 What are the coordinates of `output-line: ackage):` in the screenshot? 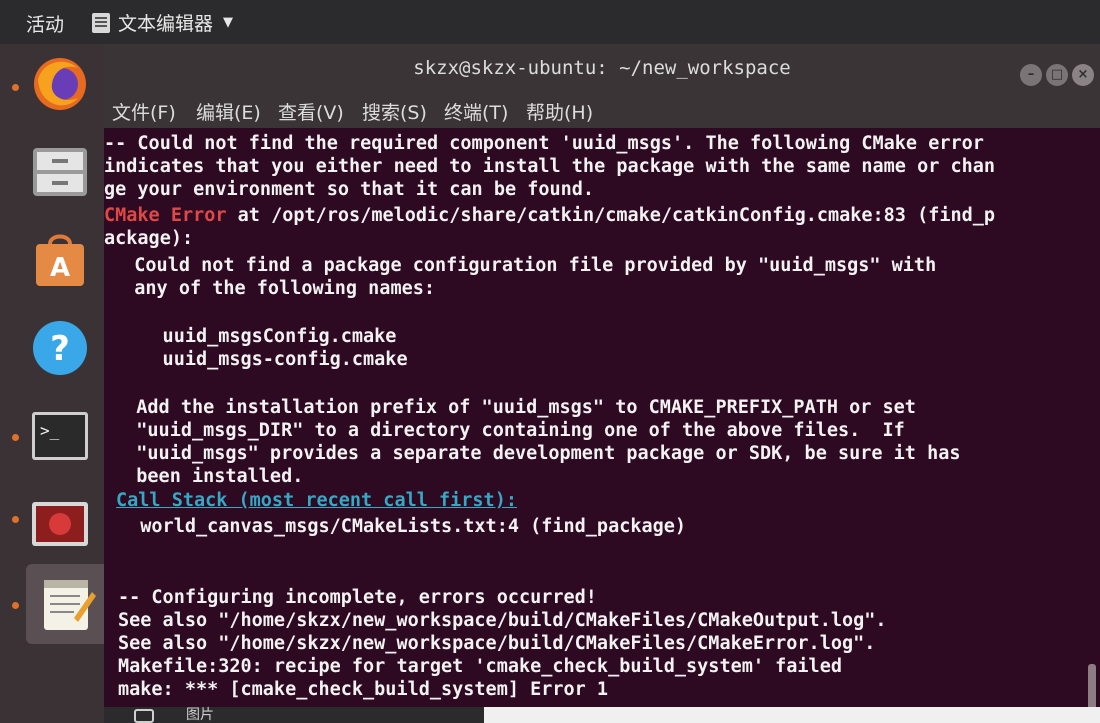 It's located at (149, 238).